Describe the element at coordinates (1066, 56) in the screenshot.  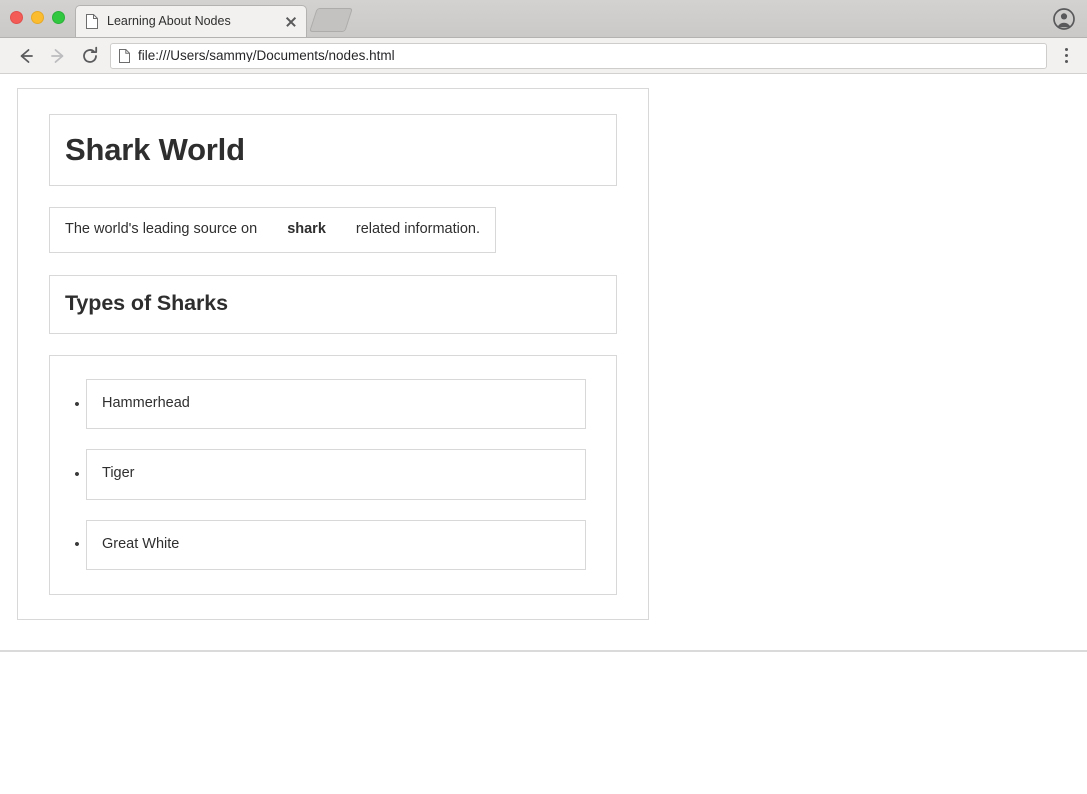
I see `kebab-menu-icon` at that location.